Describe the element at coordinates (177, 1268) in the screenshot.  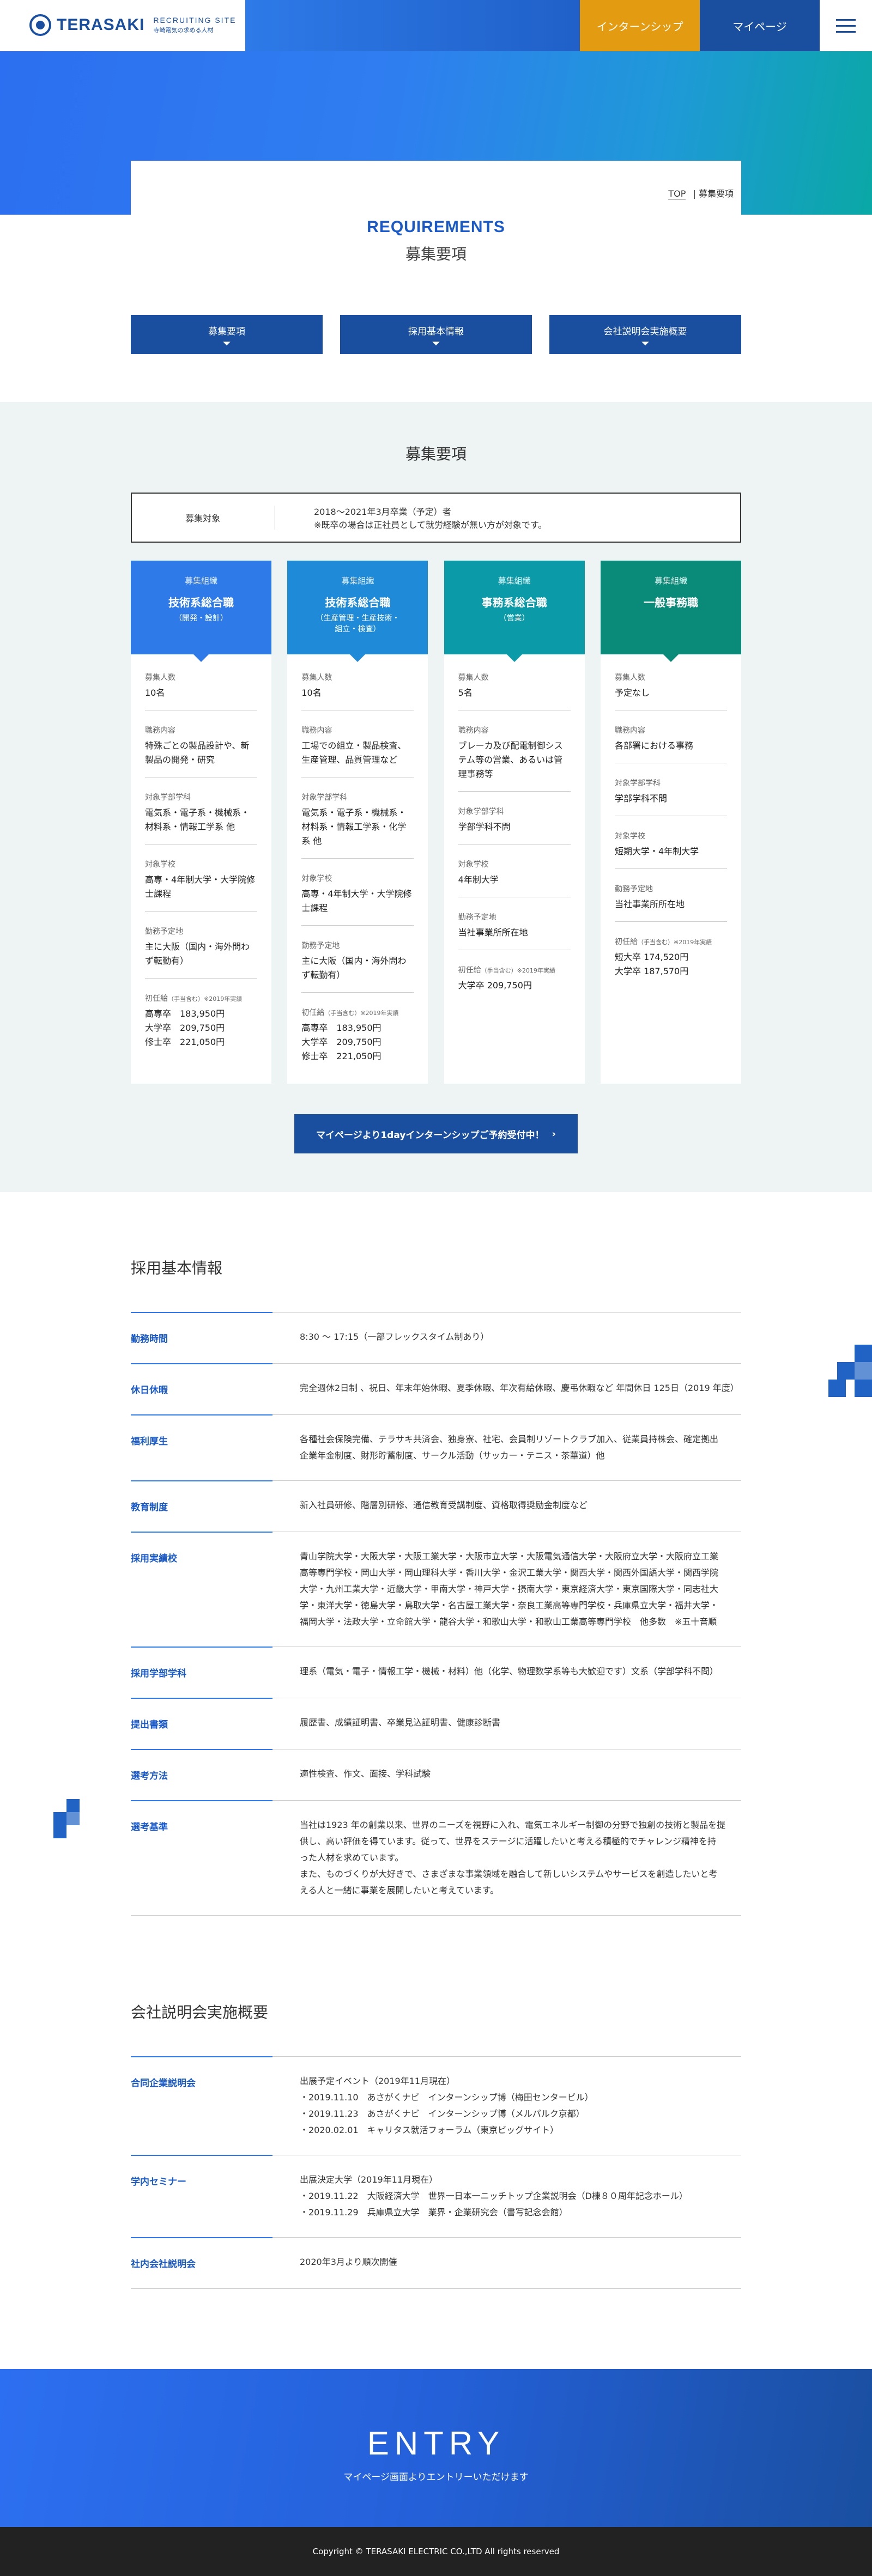
I see `basic-info-title: 採用基本情報` at that location.